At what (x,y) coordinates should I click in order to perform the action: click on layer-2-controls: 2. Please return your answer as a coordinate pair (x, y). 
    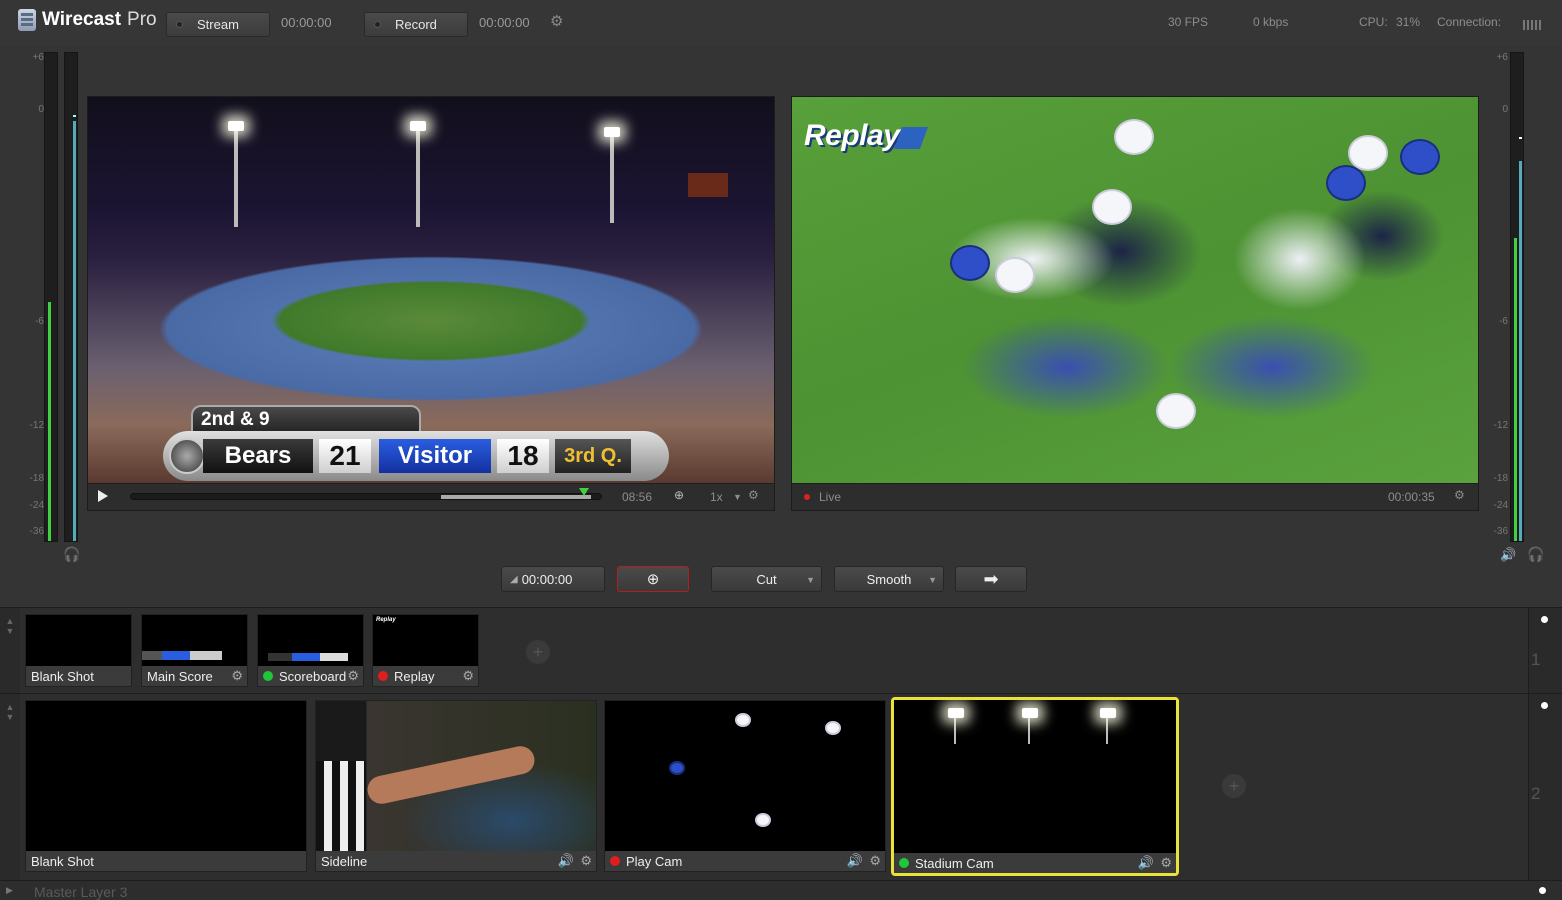
    Looking at the image, I should click on (1545, 787).